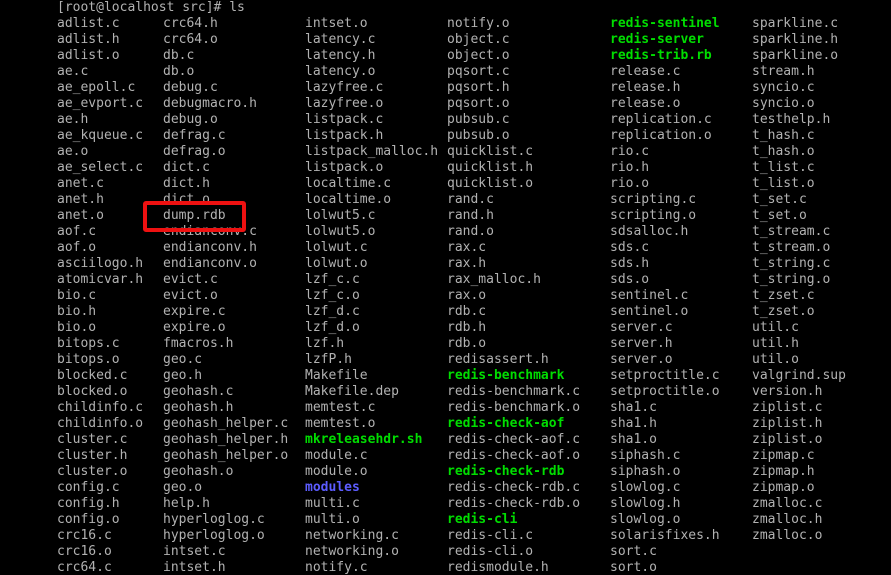 This screenshot has height=575, width=891. Describe the element at coordinates (332, 279) in the screenshot. I see `ls-entry: lzf_c.c` at that location.